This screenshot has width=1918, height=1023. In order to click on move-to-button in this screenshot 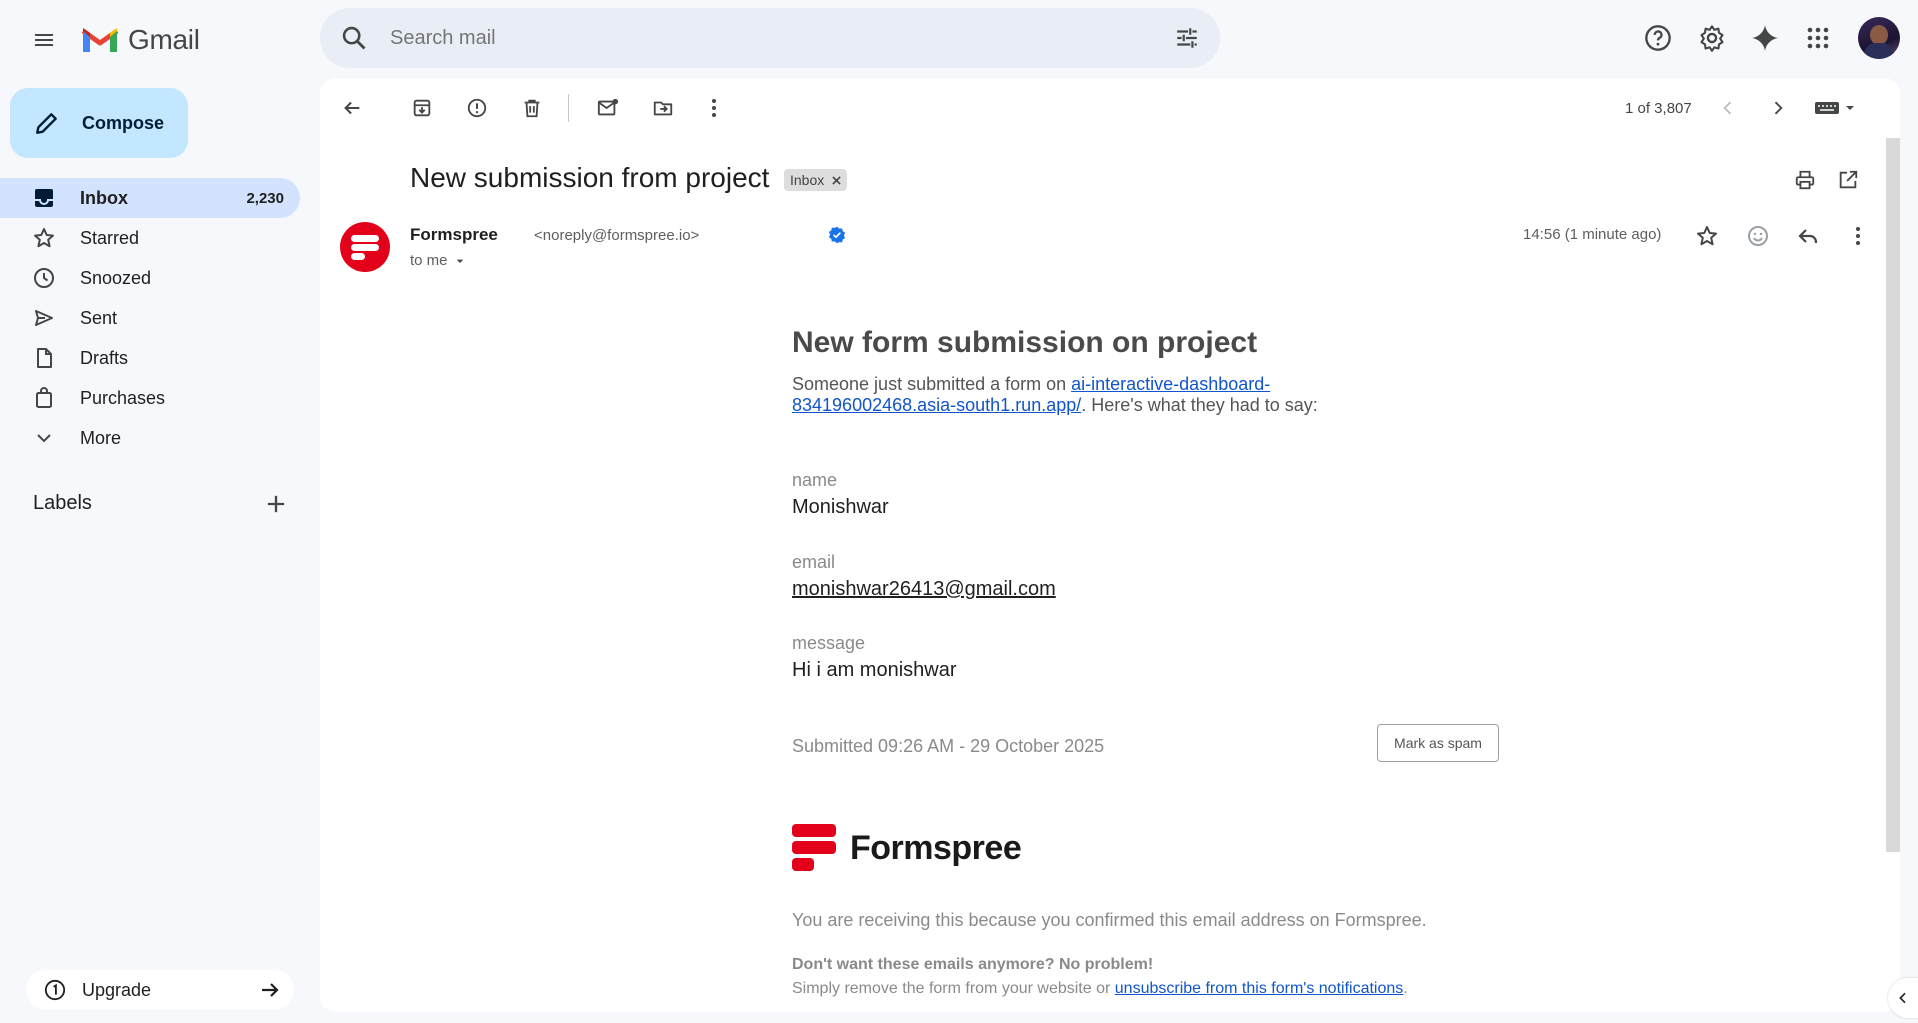, I will do `click(663, 108)`.